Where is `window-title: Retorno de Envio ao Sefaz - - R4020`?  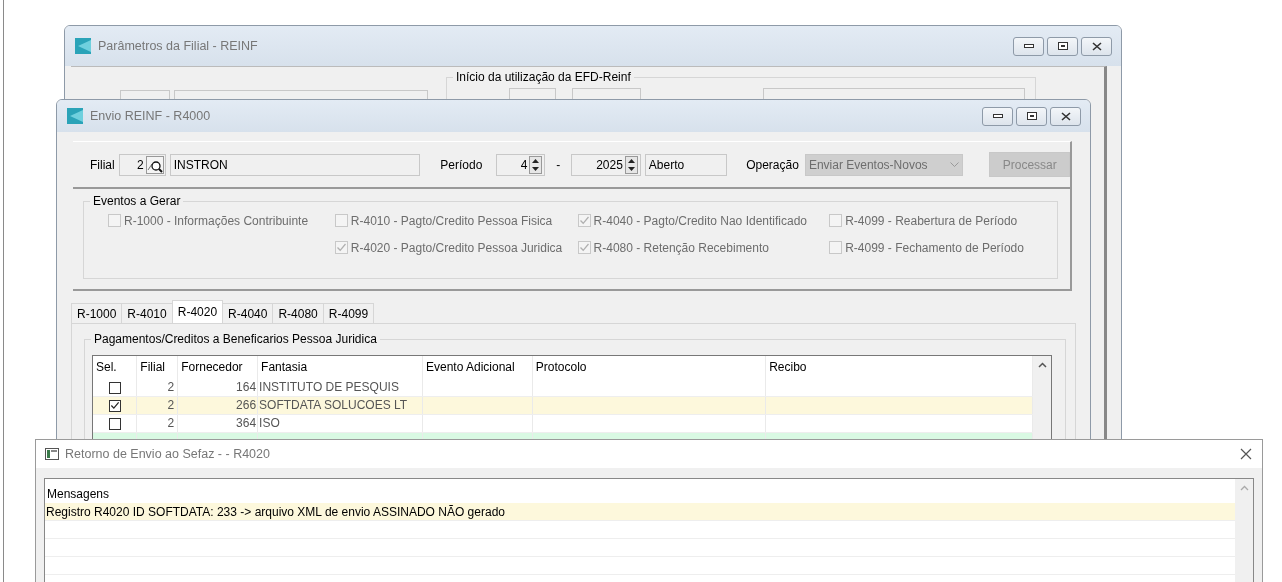
window-title: Retorno de Envio ao Sefaz - - R4020 is located at coordinates (167, 454).